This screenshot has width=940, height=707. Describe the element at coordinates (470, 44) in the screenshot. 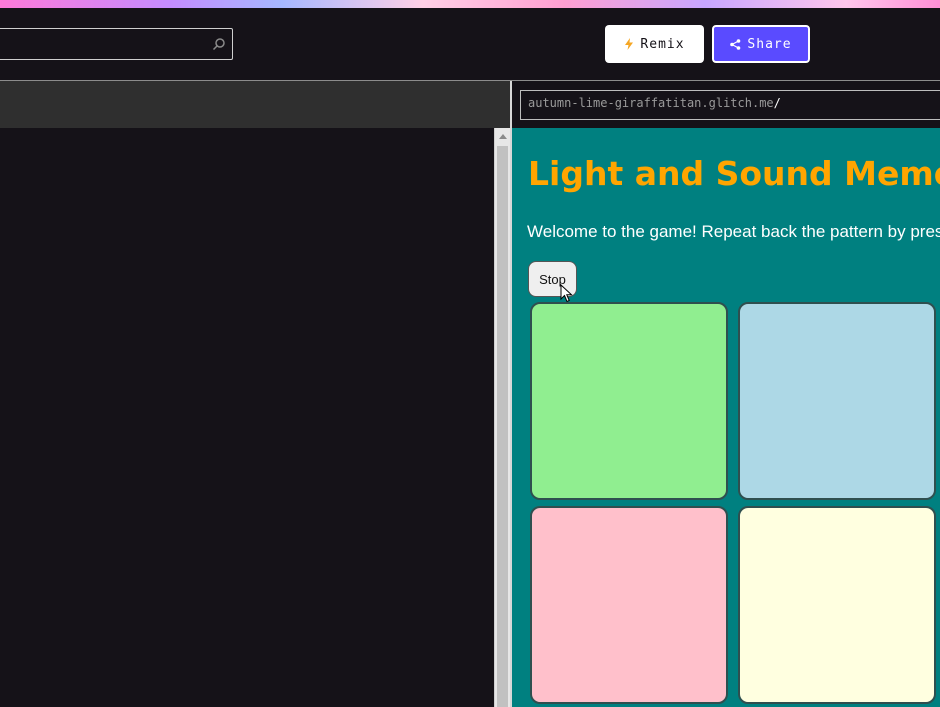

I see `top-toolbar: Remix Share` at that location.